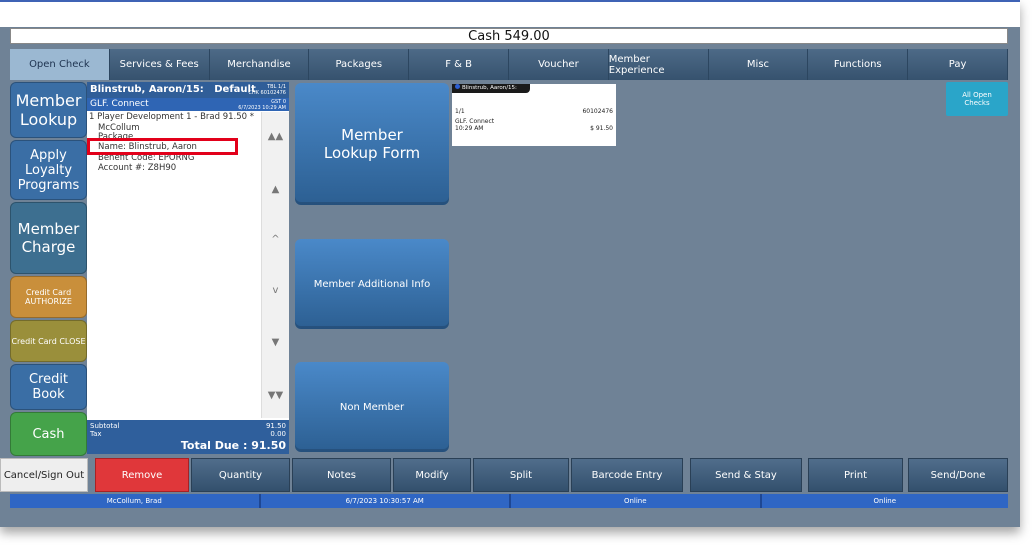 The image size is (1032, 554). Describe the element at coordinates (958, 475) in the screenshot. I see `send-done-button: Send/Done` at that location.